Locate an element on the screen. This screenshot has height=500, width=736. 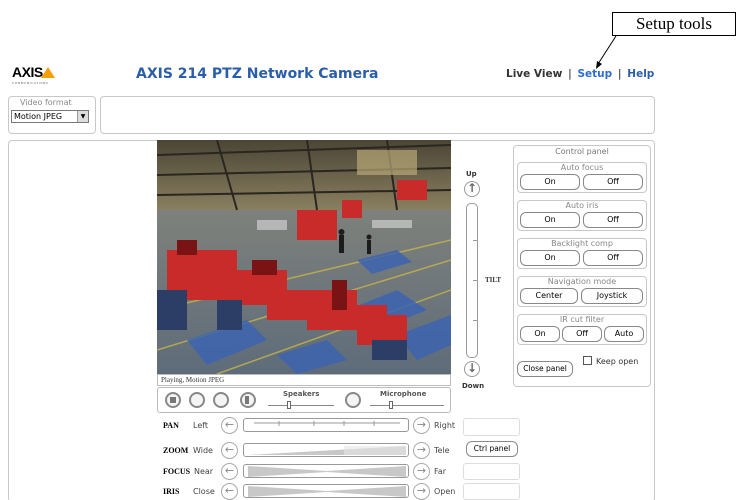
page-title: AXIS 214 PTZ Network Camera is located at coordinates (257, 74).